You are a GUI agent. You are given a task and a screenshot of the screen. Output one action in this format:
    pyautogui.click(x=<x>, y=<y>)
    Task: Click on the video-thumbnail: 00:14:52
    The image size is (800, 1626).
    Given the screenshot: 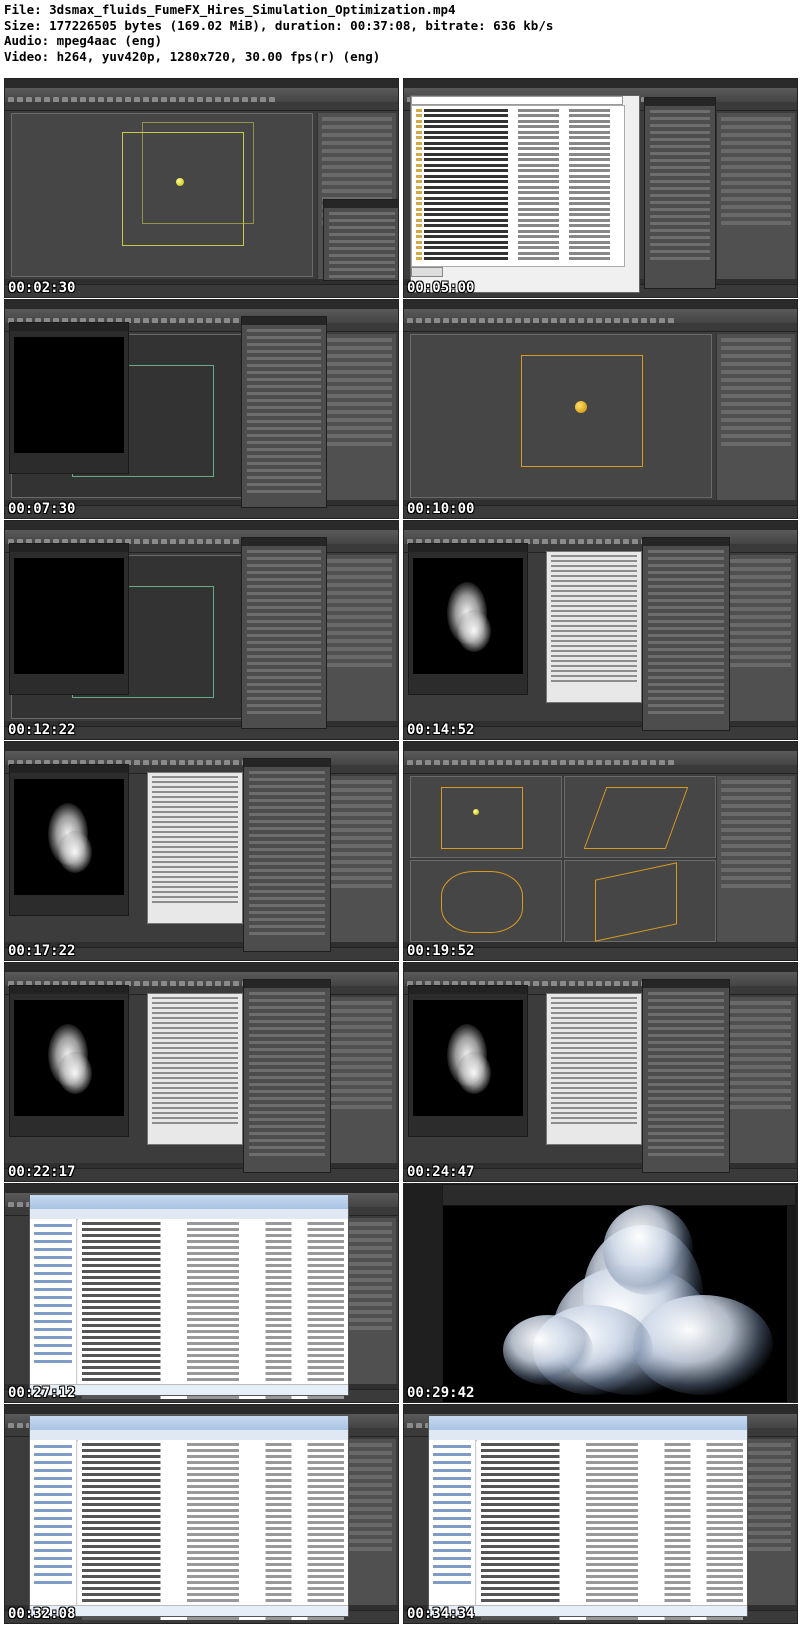 What is the action you would take?
    pyautogui.click(x=600, y=630)
    